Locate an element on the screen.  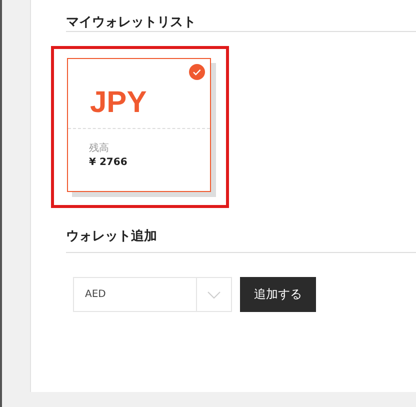
currency-select: AED is located at coordinates (152, 294).